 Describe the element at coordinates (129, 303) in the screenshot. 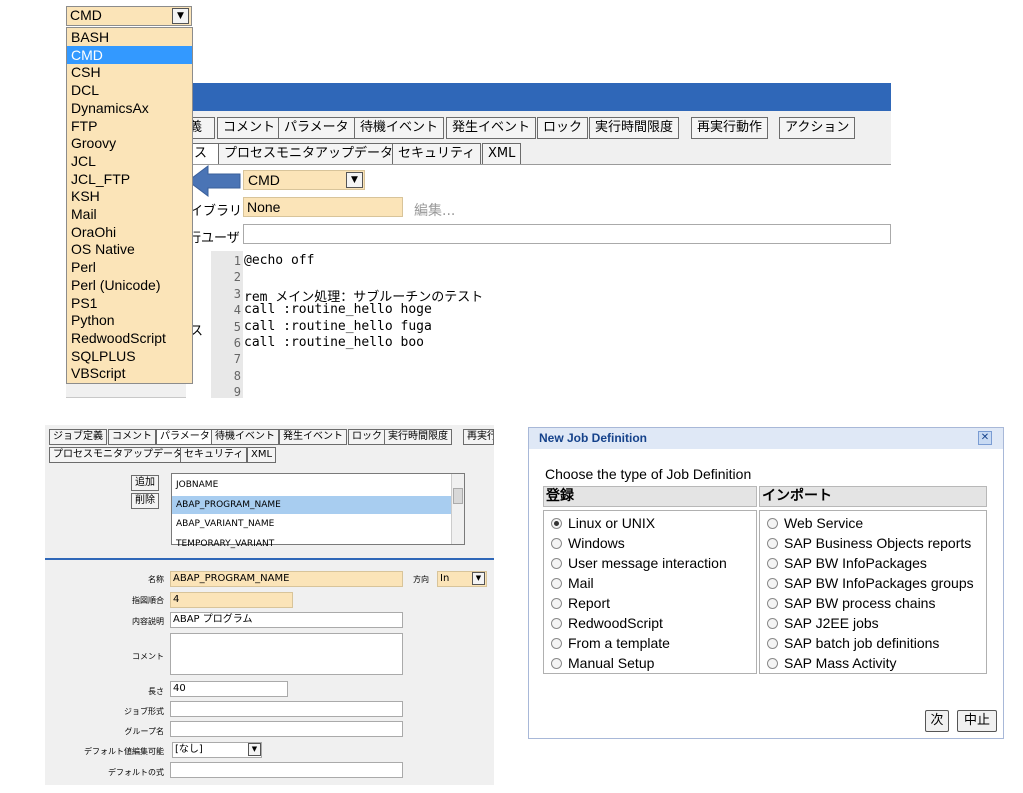

I see `language-option: PS1` at that location.